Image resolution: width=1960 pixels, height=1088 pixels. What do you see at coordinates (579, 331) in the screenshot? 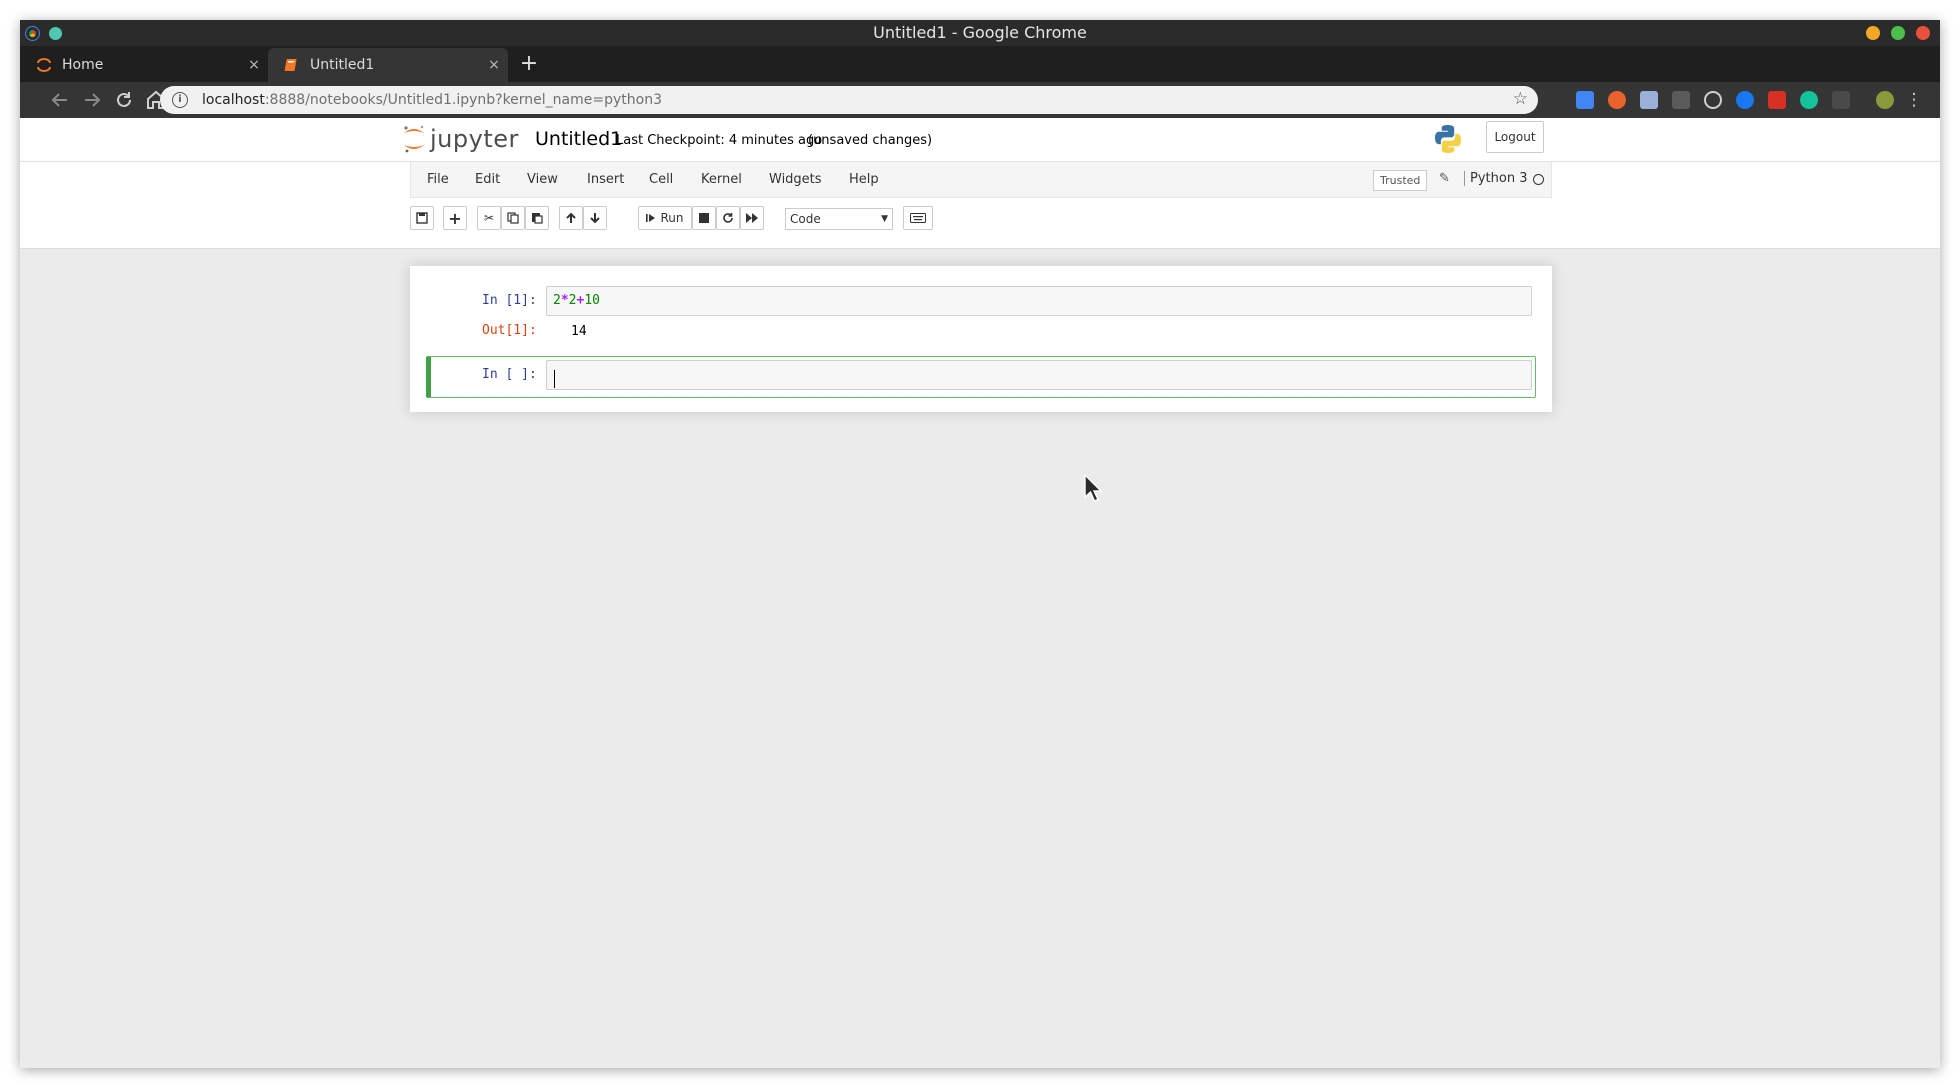
I see `cell-1-output: 14` at bounding box center [579, 331].